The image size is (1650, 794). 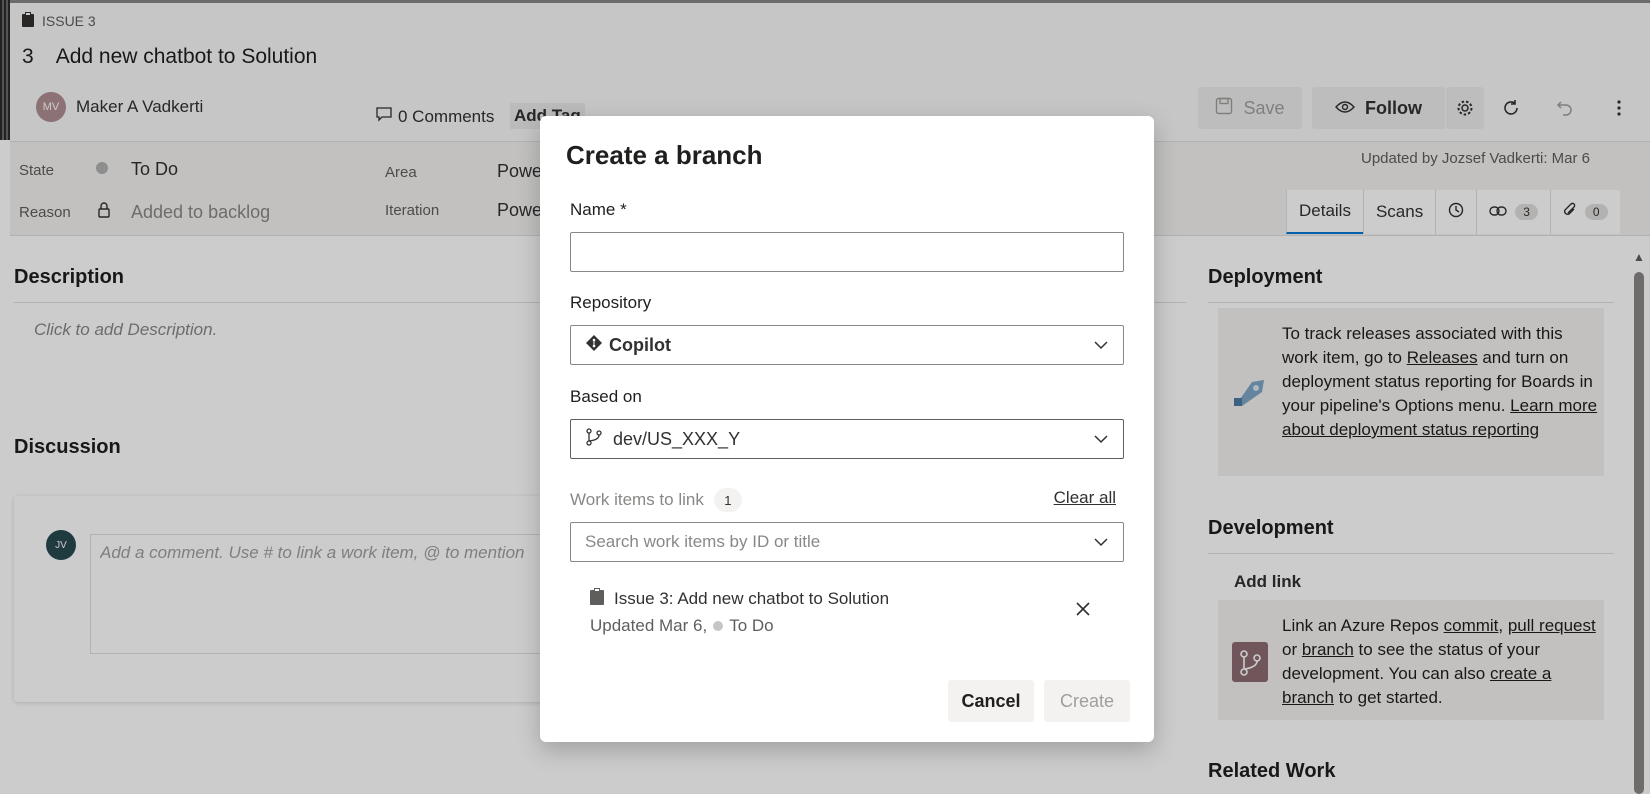 I want to click on based-on-label: Based on, so click(x=606, y=396).